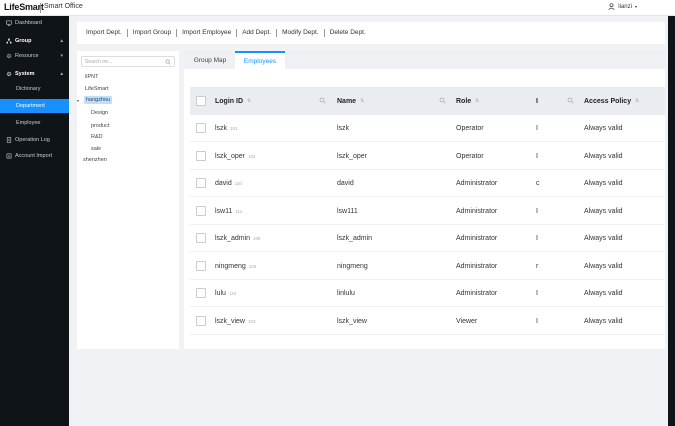 This screenshot has width=675, height=426. I want to click on column-header-name: Name ⇅, so click(350, 101).